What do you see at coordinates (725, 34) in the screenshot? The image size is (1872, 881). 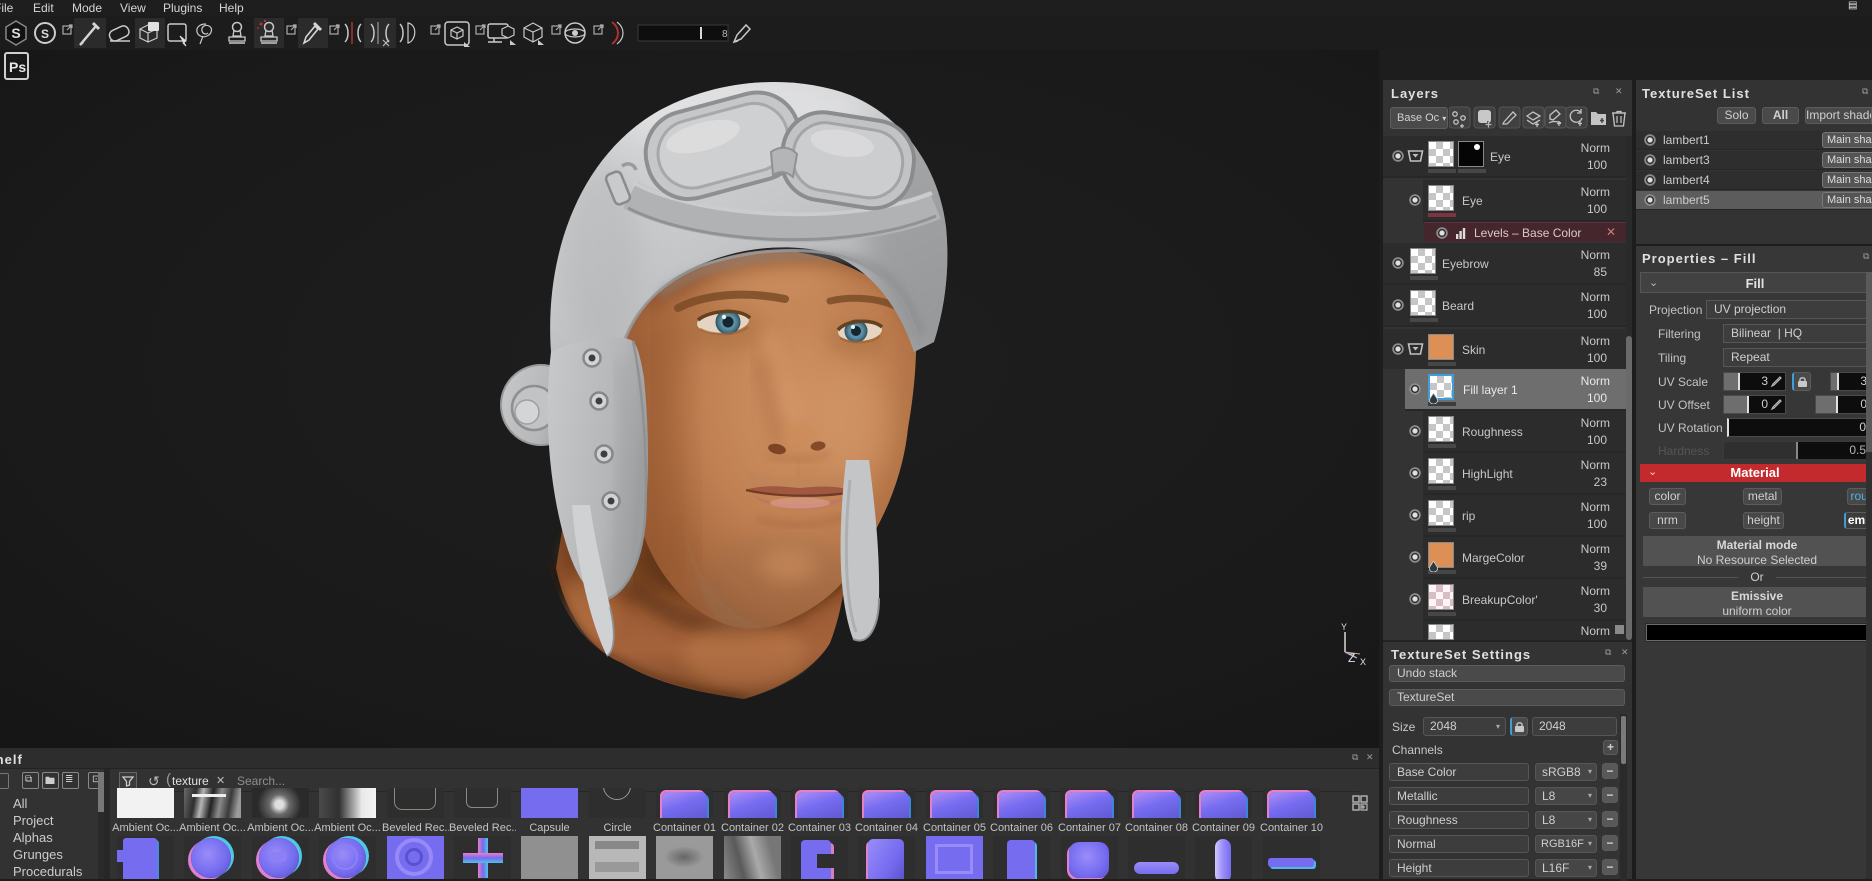 I see `svg-text: 8` at bounding box center [725, 34].